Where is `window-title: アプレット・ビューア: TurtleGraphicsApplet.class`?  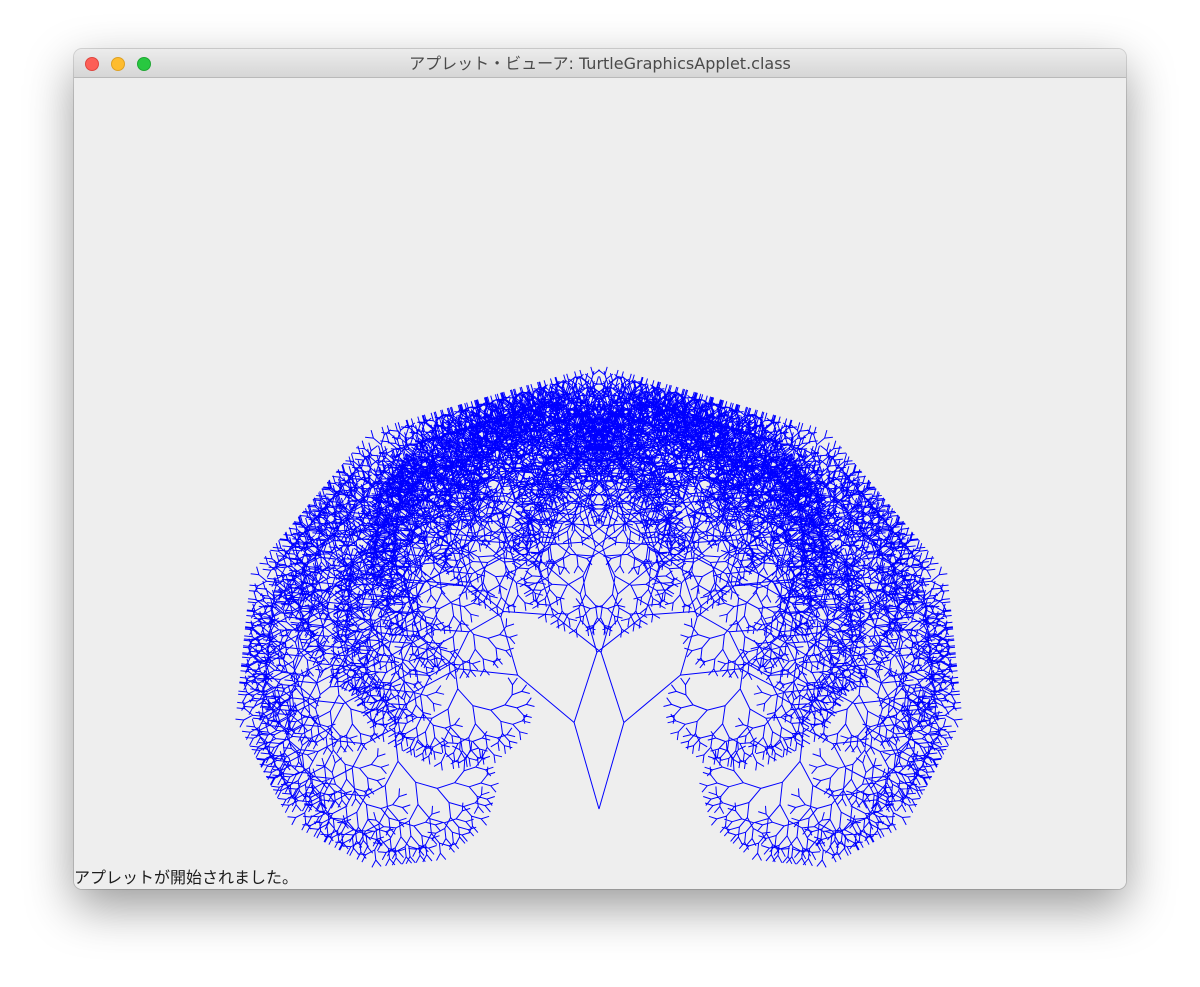 window-title: アプレット・ビューア: TurtleGraphicsApplet.class is located at coordinates (600, 63).